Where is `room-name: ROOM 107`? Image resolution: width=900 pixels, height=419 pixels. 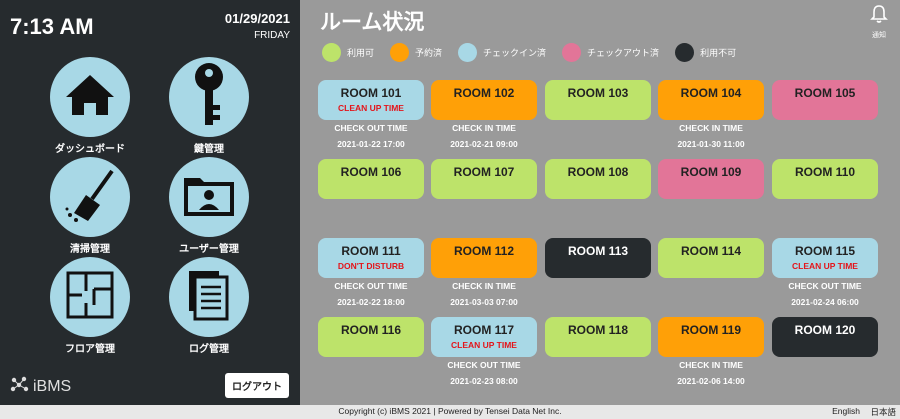
room-name: ROOM 107 is located at coordinates (484, 172).